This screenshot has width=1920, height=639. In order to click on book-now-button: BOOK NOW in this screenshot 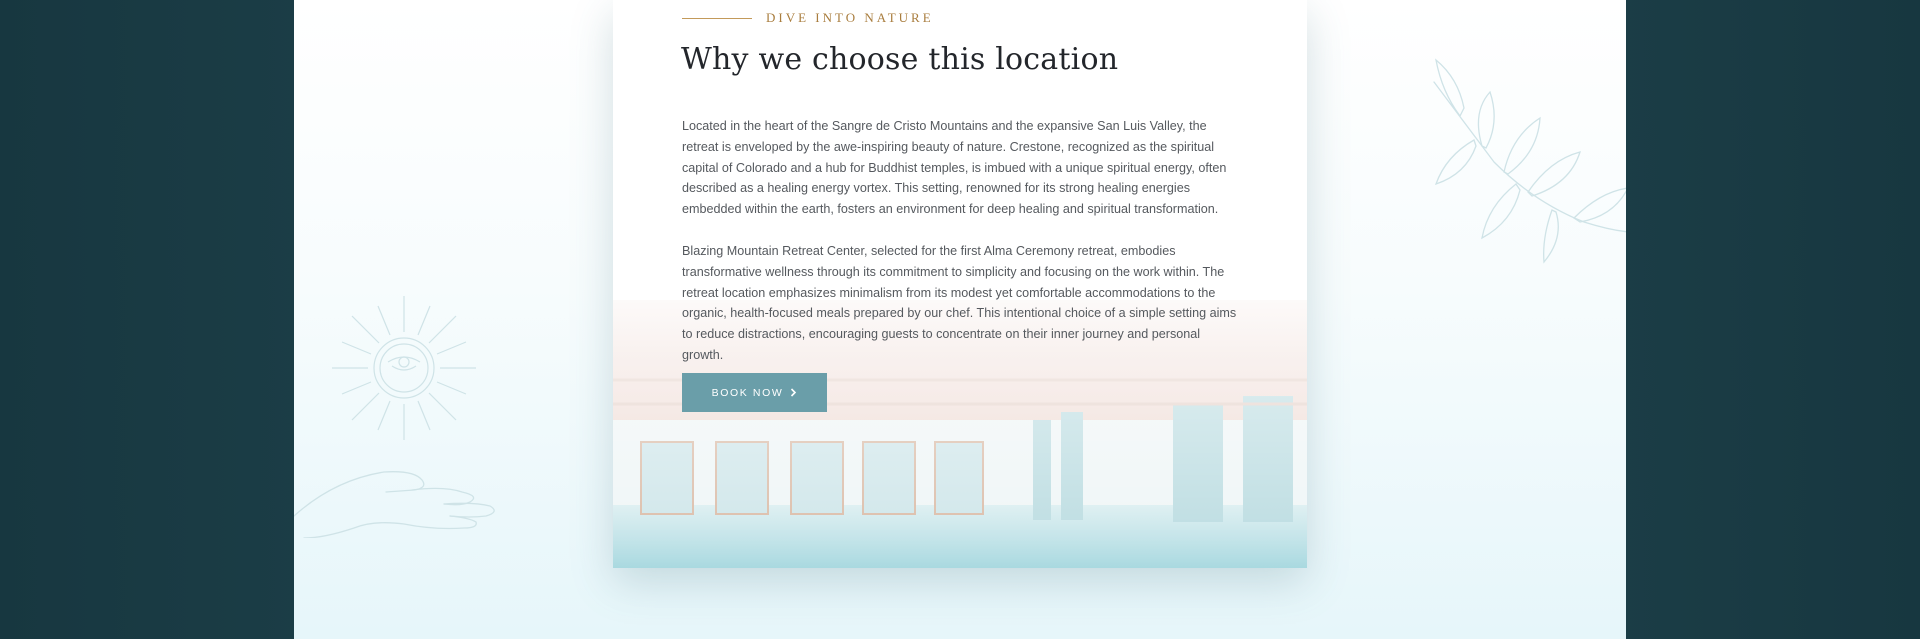, I will do `click(754, 392)`.